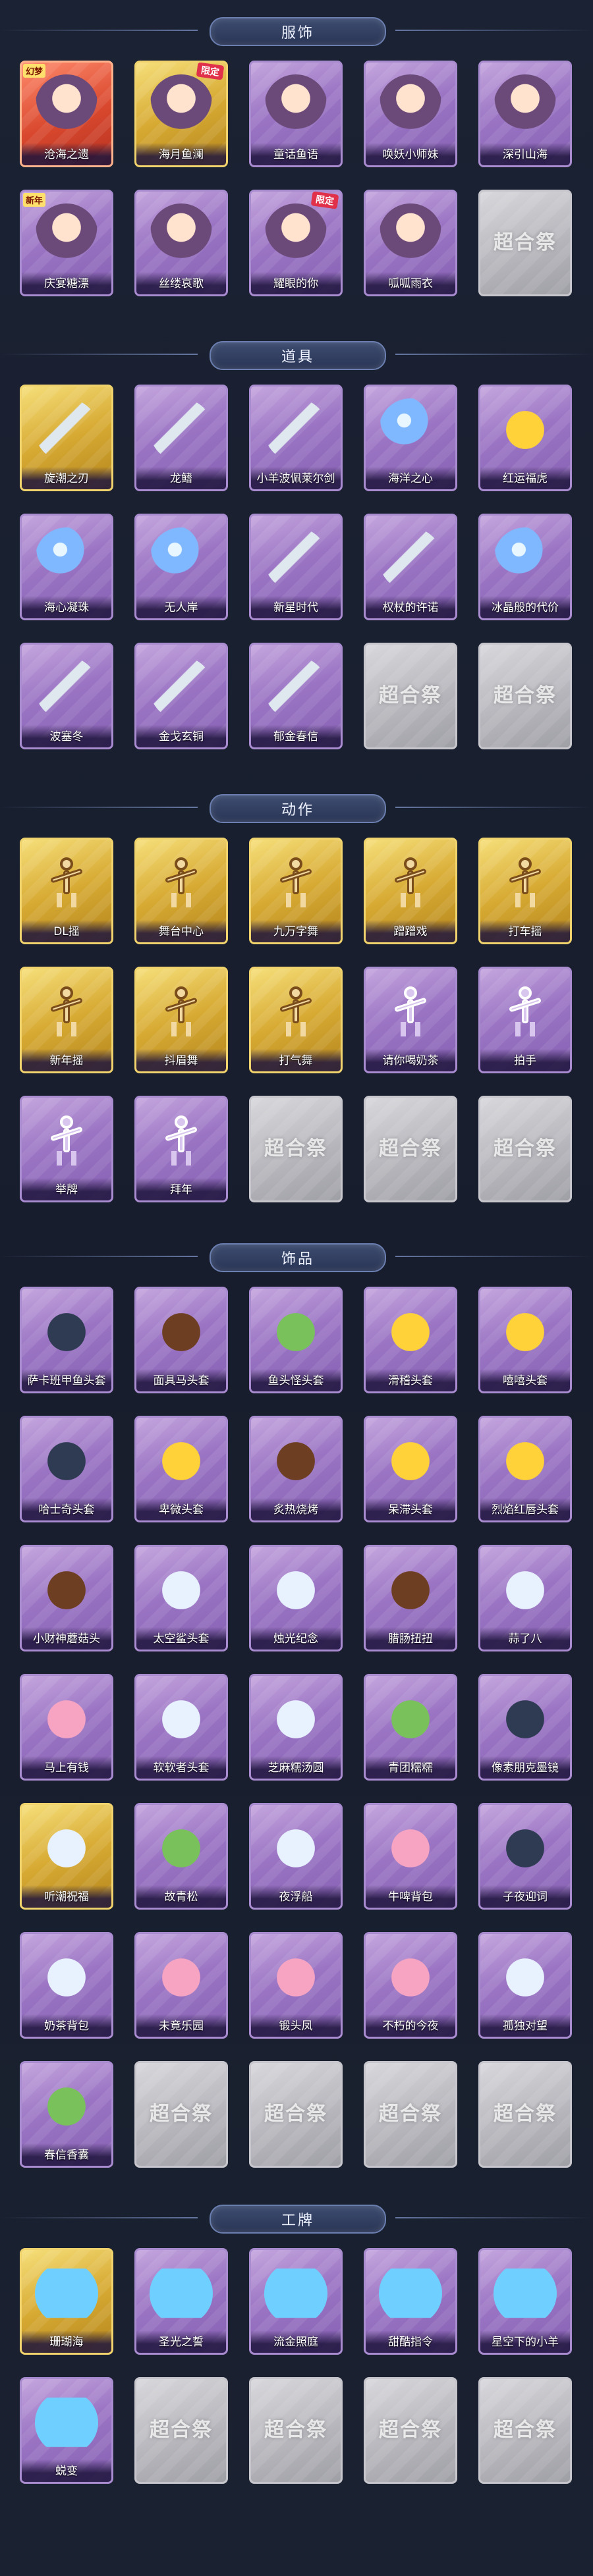 This screenshot has height=2576, width=593. Describe the element at coordinates (66, 696) in the screenshot. I see `collection-item: 波塞冬` at that location.